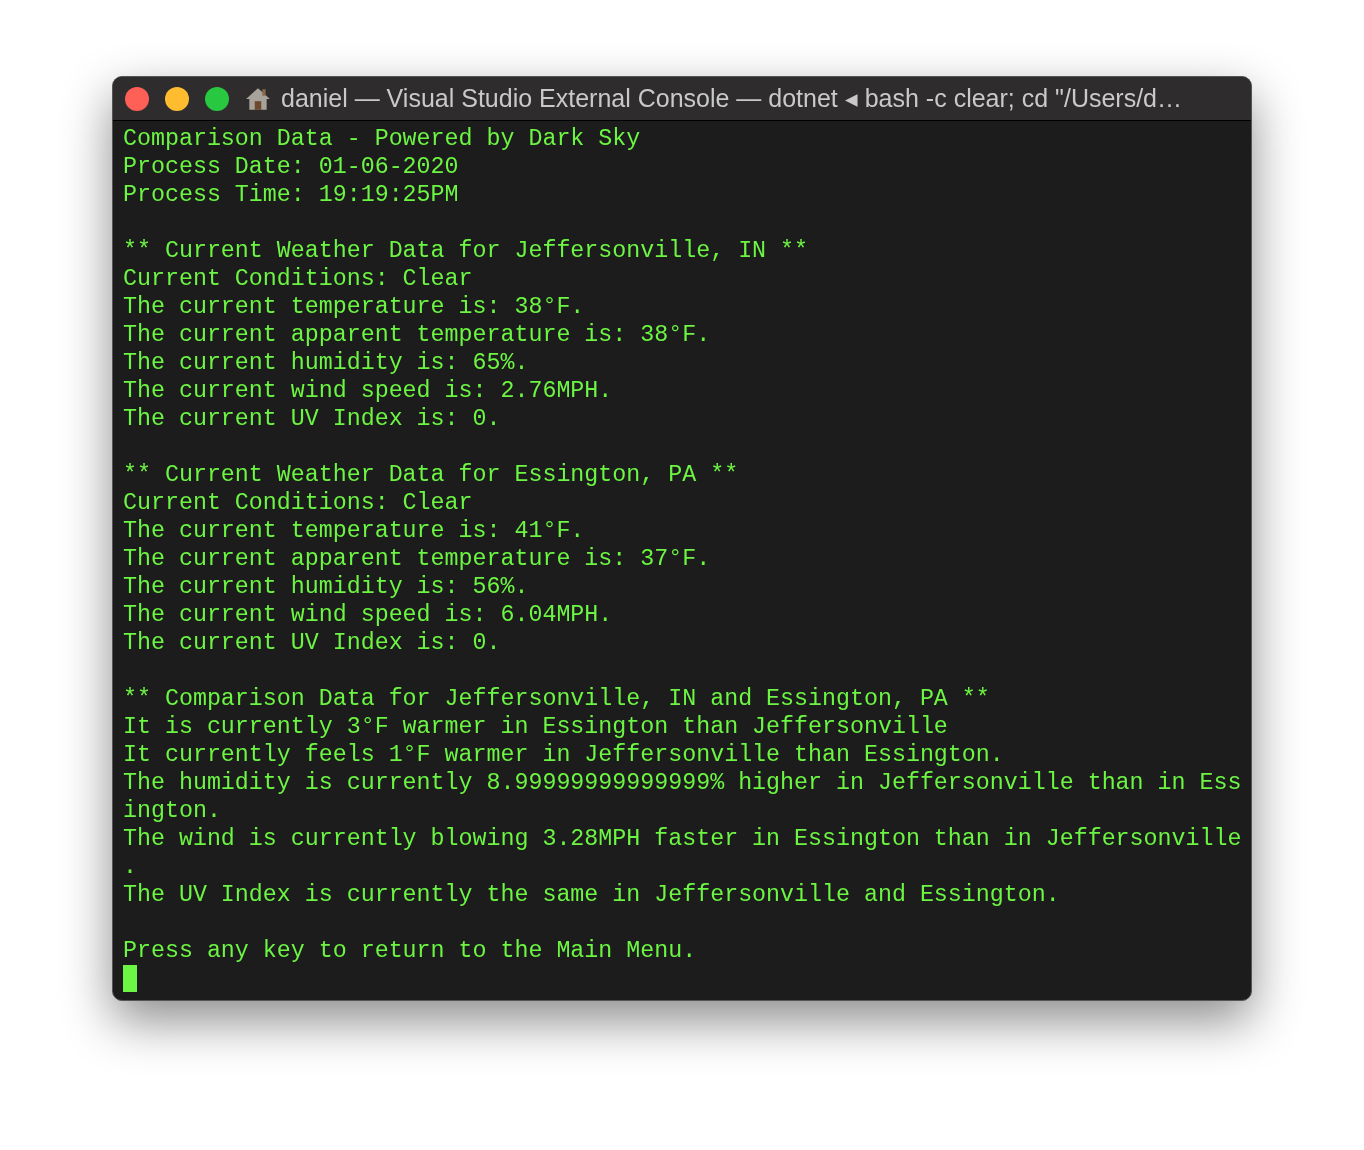  What do you see at coordinates (291, 195) in the screenshot?
I see `console-line: Process Time: 19:19:25PM` at bounding box center [291, 195].